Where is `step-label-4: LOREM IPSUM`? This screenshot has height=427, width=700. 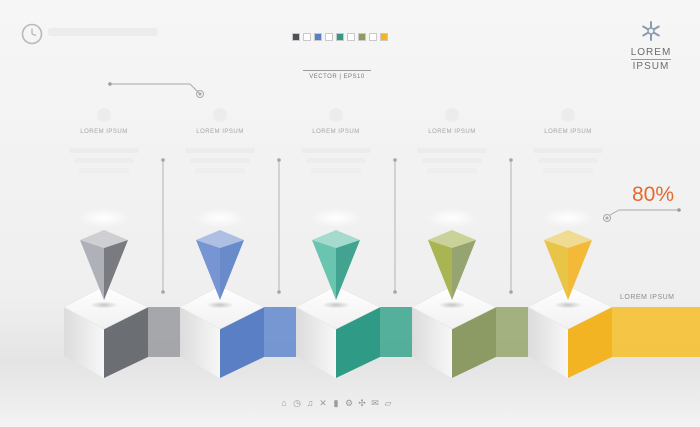 step-label-4: LOREM IPSUM is located at coordinates (452, 132).